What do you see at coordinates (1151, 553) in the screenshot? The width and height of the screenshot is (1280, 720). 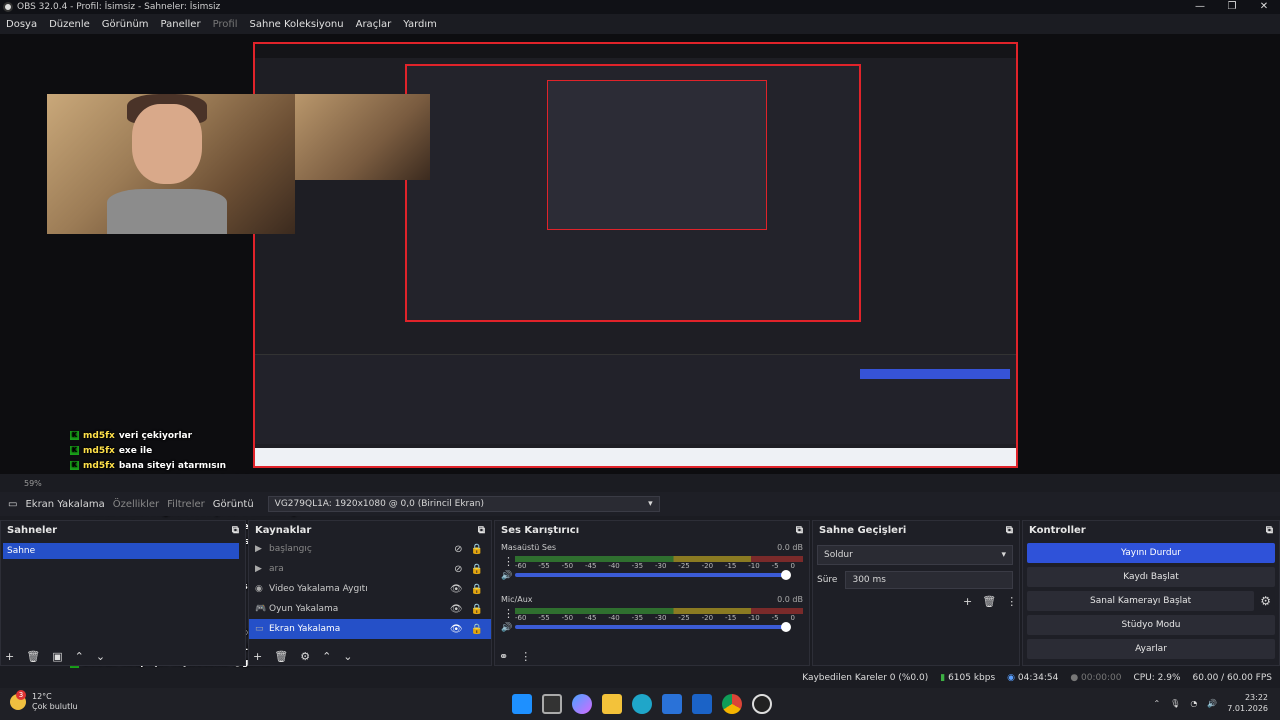 I see `stop-streaming-button: Yayını Durdur` at bounding box center [1151, 553].